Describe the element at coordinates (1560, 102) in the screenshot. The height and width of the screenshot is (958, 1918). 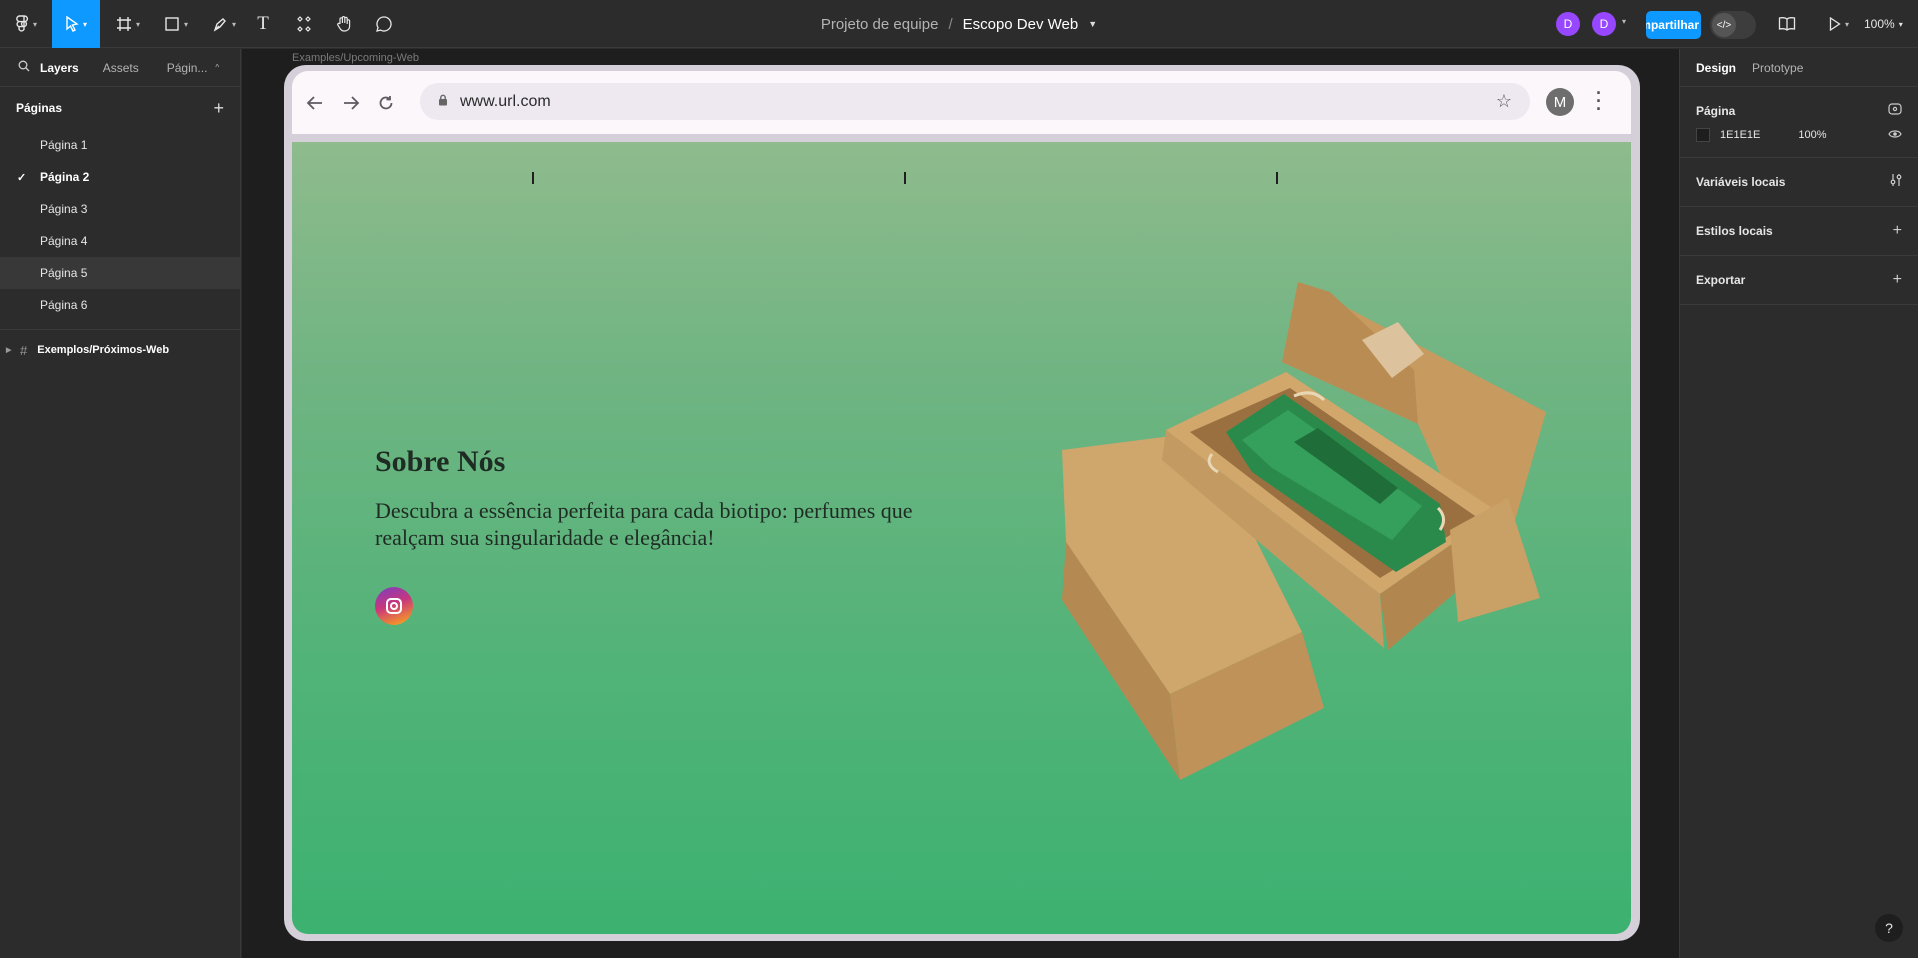
I see `profile-avatar: M` at that location.